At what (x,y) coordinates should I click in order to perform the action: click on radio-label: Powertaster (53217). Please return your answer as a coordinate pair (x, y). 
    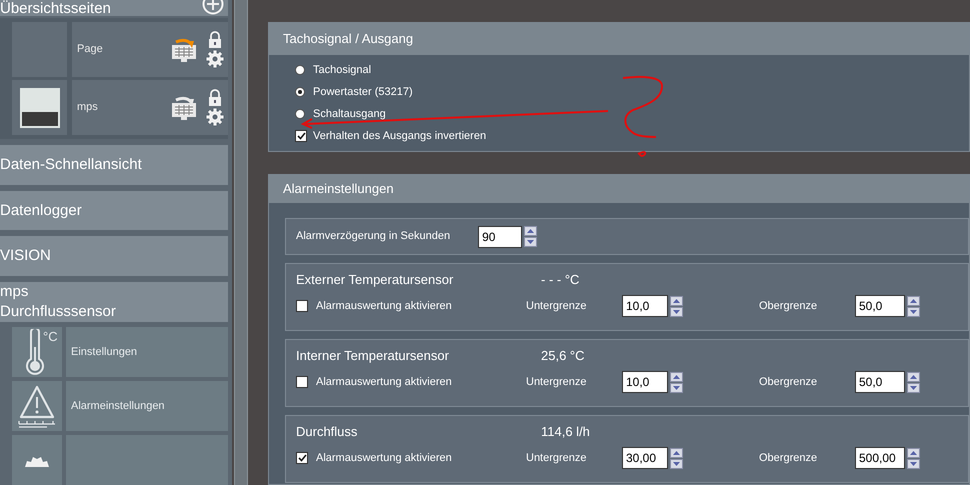
    Looking at the image, I should click on (363, 92).